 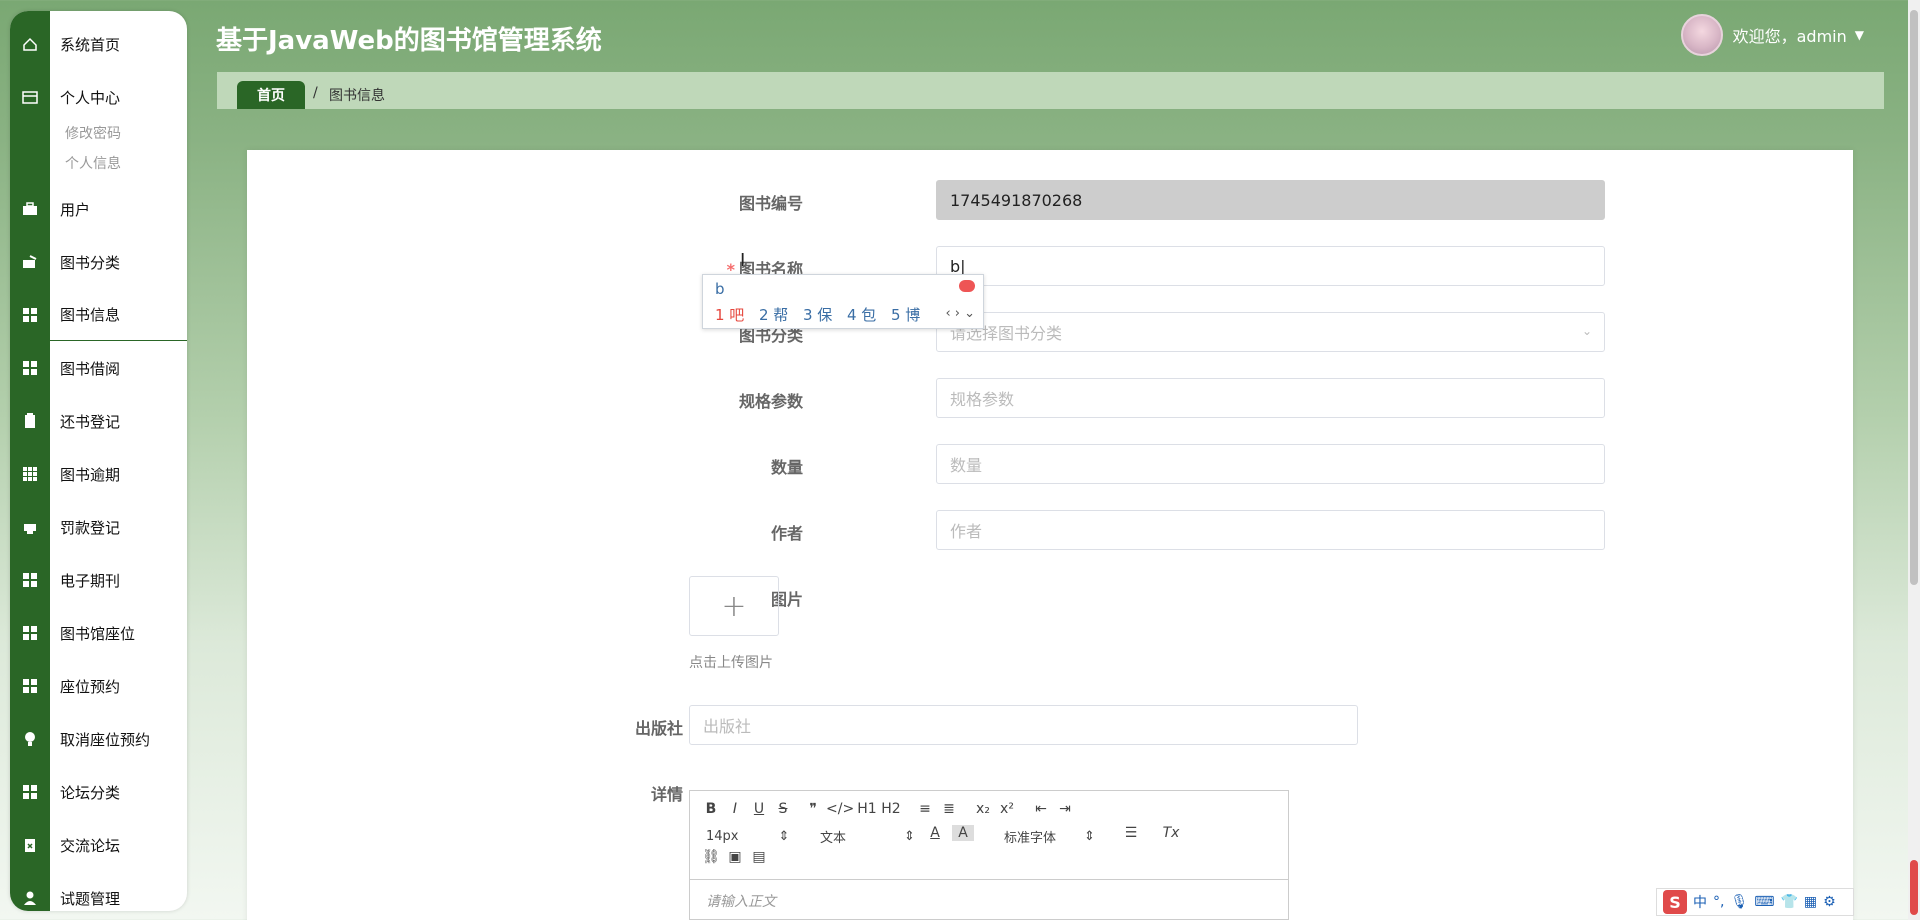 I want to click on sidebar-item: 罚款登记, so click(x=98, y=527).